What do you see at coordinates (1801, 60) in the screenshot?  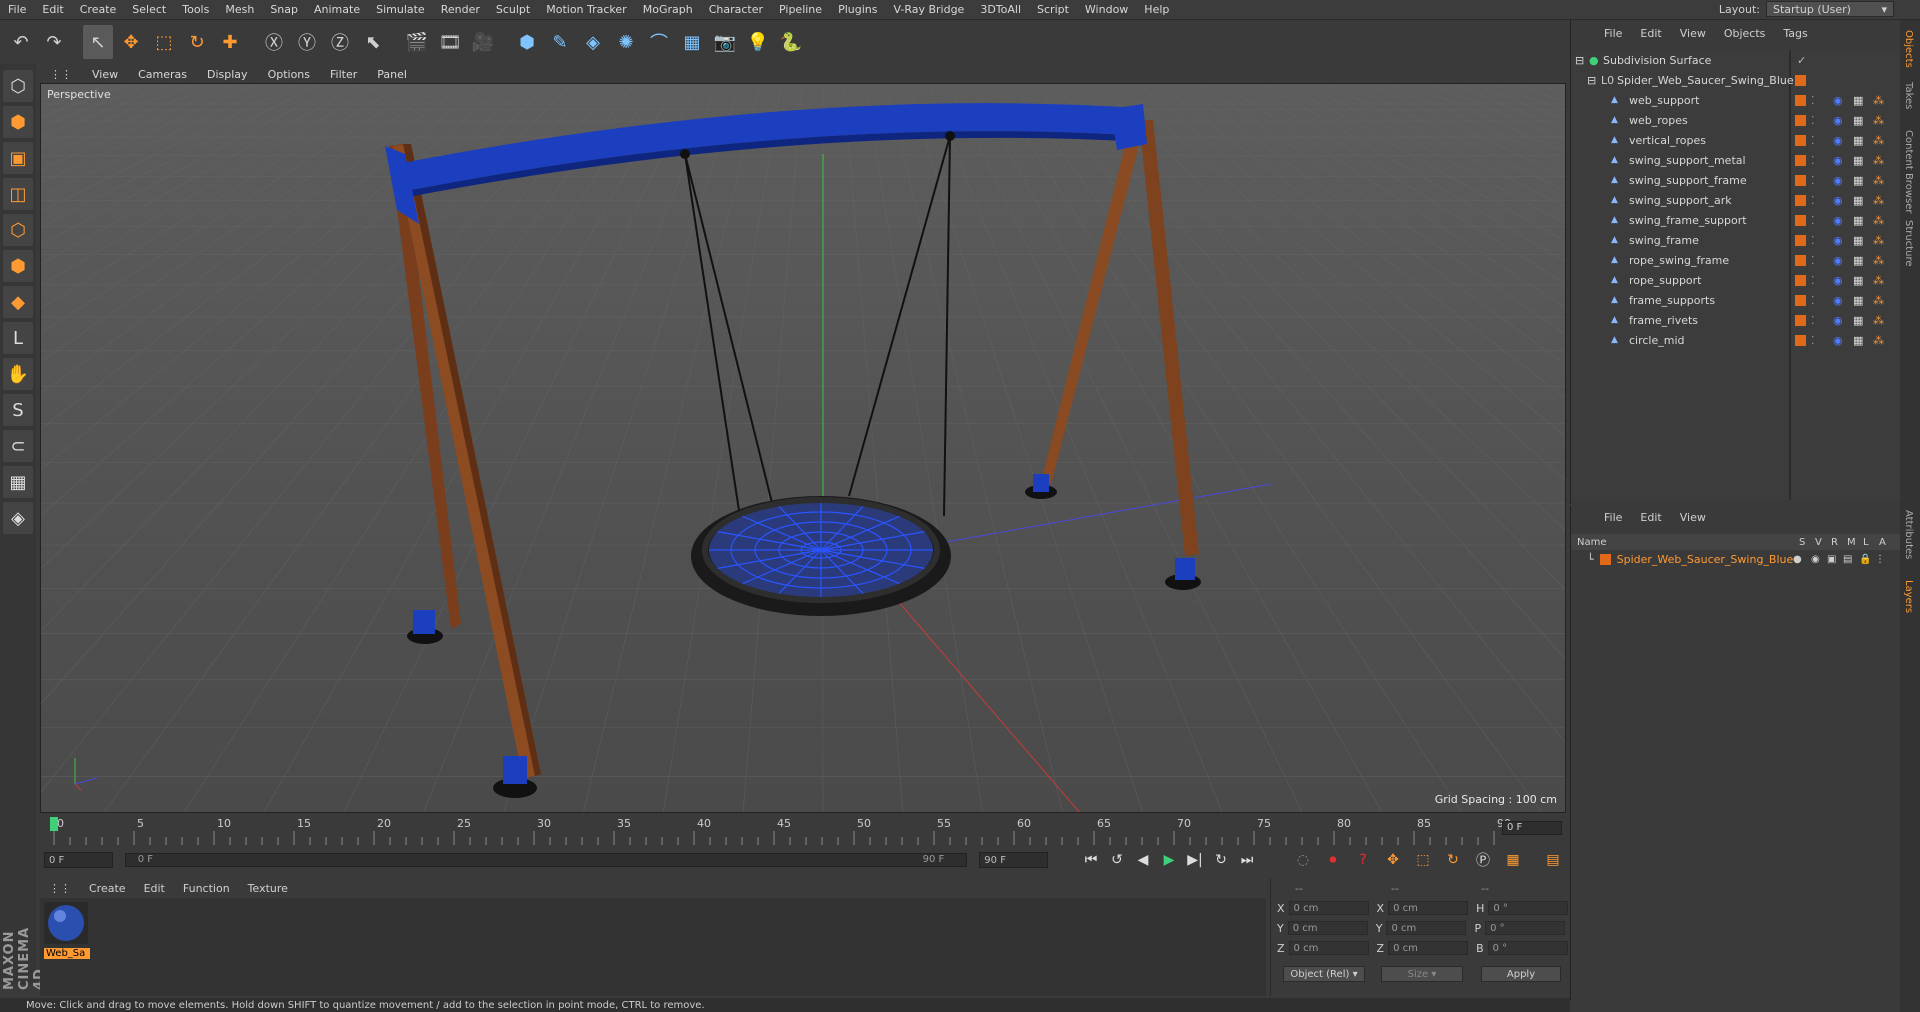 I see `visibility-check-icon: ✓` at bounding box center [1801, 60].